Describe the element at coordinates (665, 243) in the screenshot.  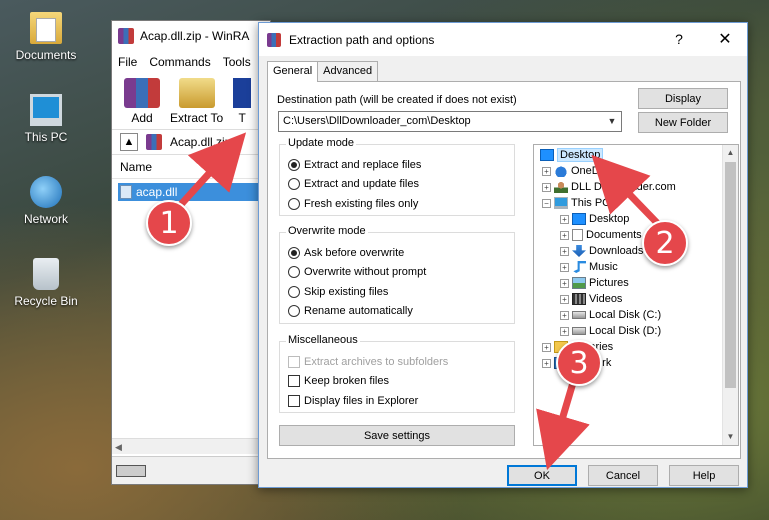
I see `callout-badge-2: 2` at that location.